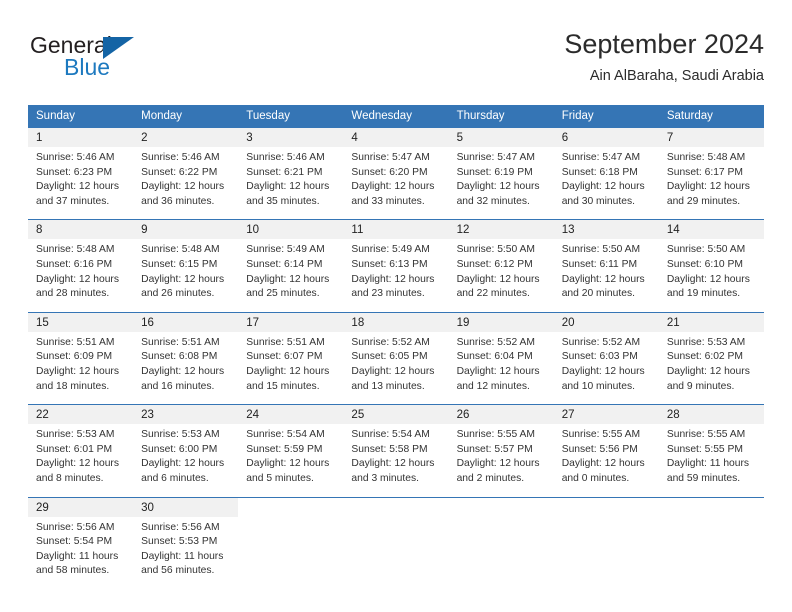 This screenshot has height=612, width=792. Describe the element at coordinates (711, 321) in the screenshot. I see `day-number: 21` at that location.